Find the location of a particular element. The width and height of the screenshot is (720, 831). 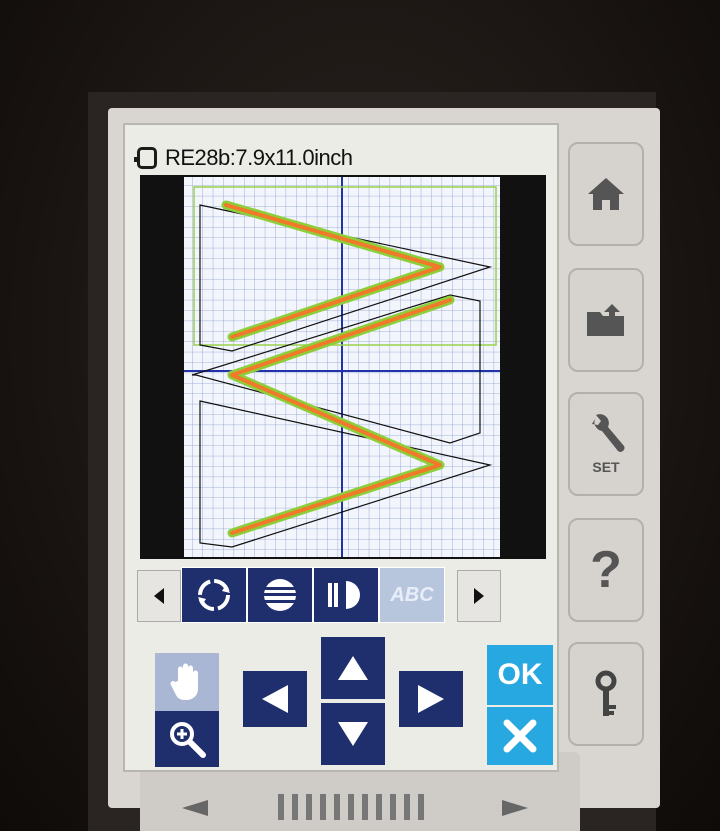

text-arc-button: ABC is located at coordinates (412, 595).